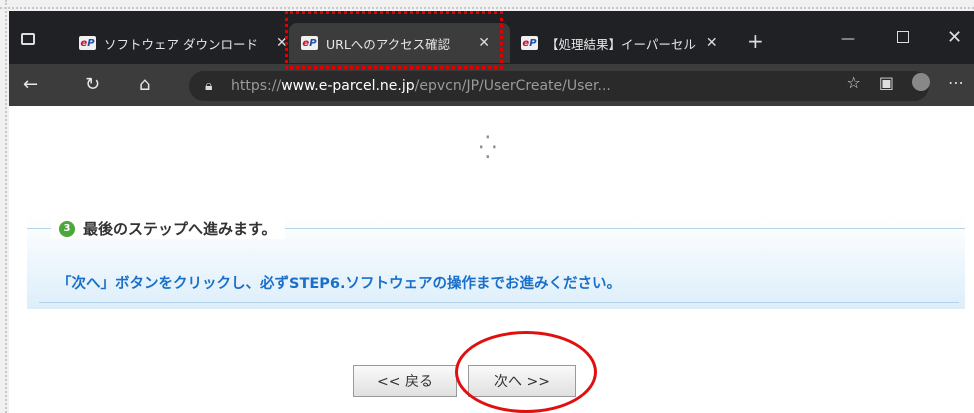  Describe the element at coordinates (499, 302) in the screenshot. I see `message-underline` at that location.